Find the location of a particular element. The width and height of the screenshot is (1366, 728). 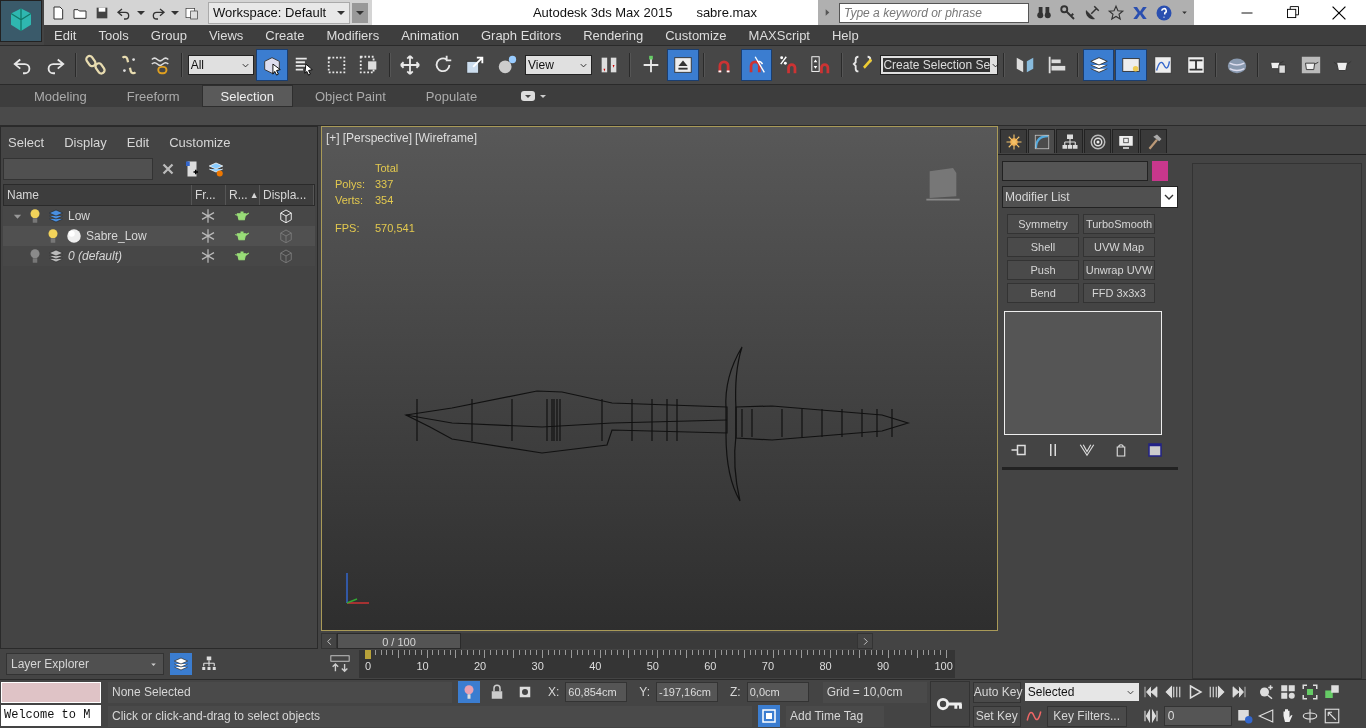

grid-size: Grid = 10,0cm is located at coordinates (874, 692).